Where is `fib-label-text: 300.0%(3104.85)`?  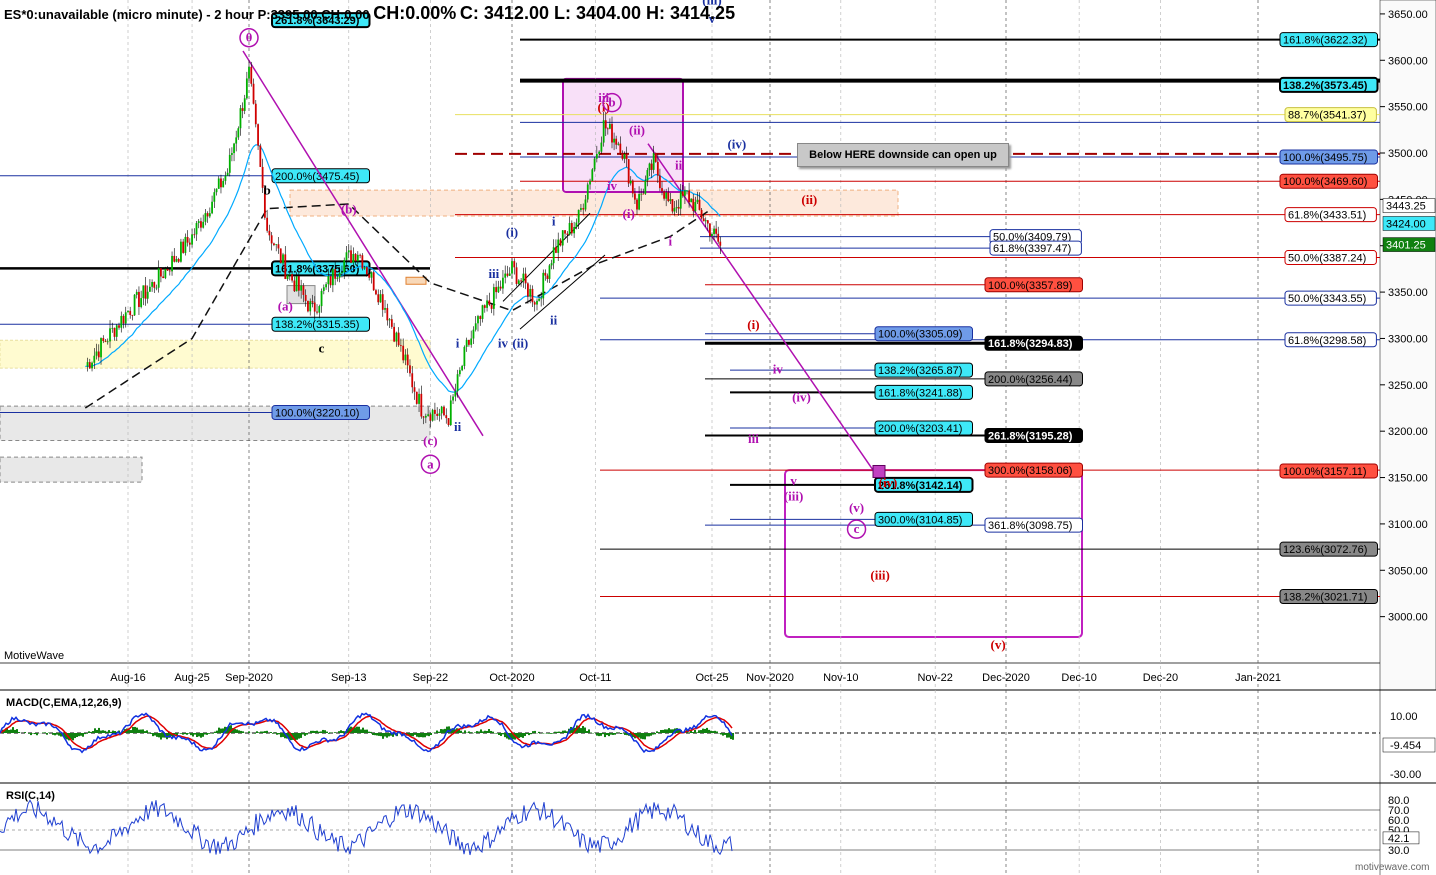 fib-label-text: 300.0%(3104.85) is located at coordinates (920, 520).